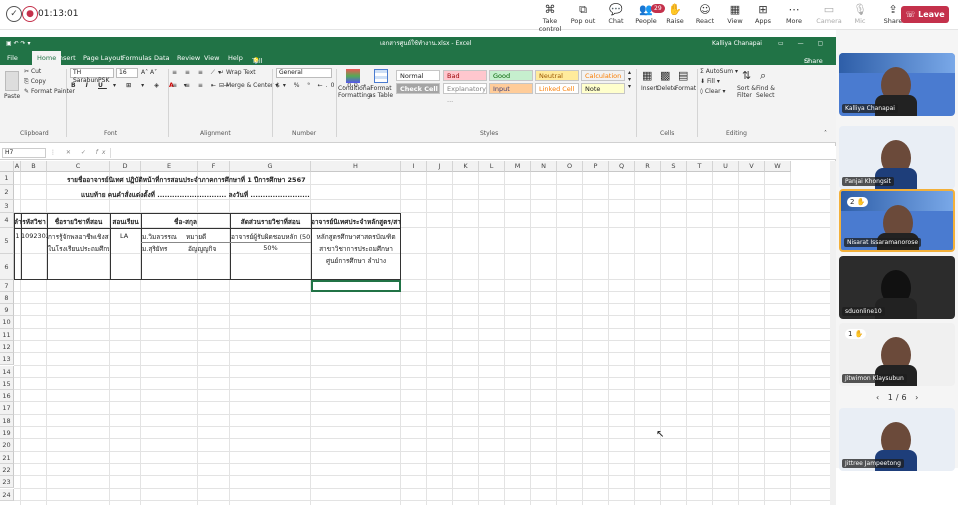  I want to click on find-select-button: Find & Select, so click(767, 92).